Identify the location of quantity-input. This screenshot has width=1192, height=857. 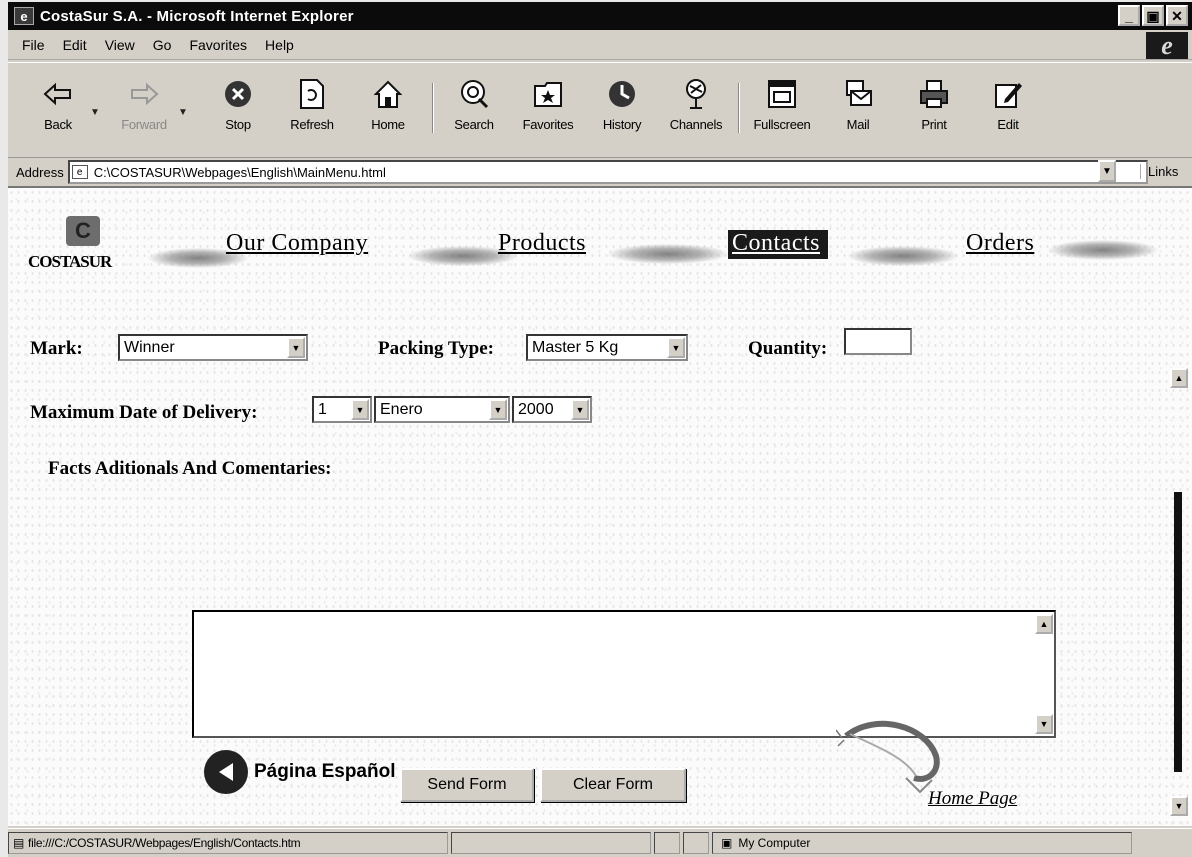
(878, 341).